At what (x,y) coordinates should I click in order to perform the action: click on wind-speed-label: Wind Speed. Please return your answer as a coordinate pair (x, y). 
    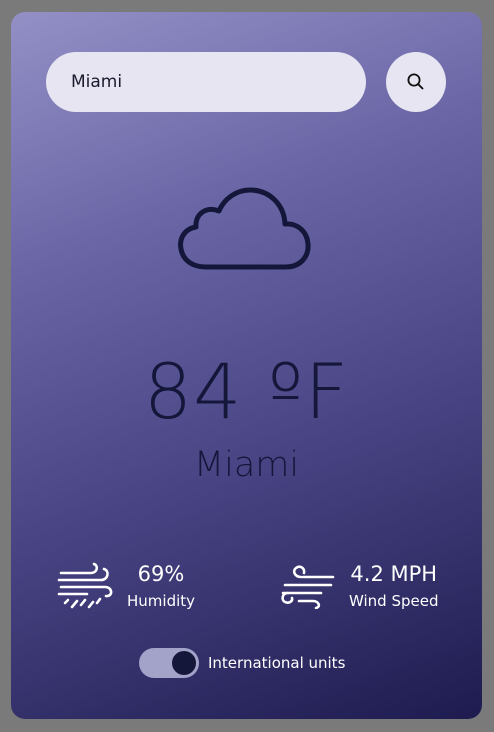
    Looking at the image, I should click on (394, 601).